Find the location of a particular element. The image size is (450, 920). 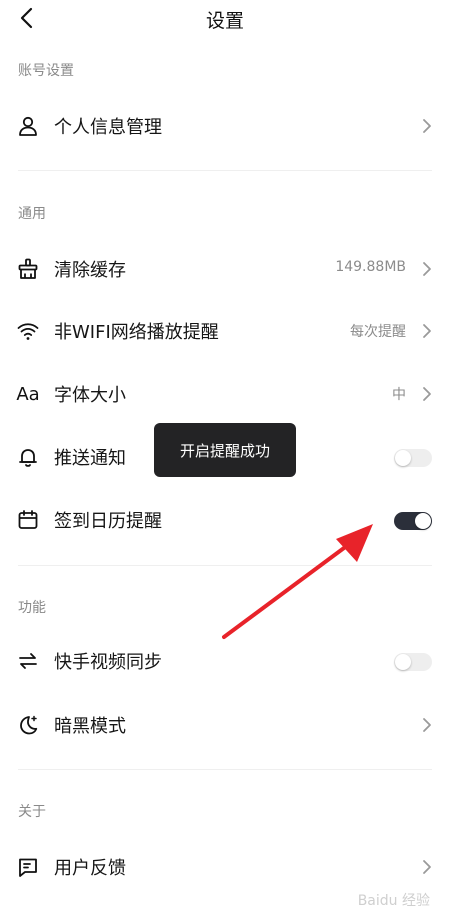

row-feedback: 用户反馈 is located at coordinates (225, 867).